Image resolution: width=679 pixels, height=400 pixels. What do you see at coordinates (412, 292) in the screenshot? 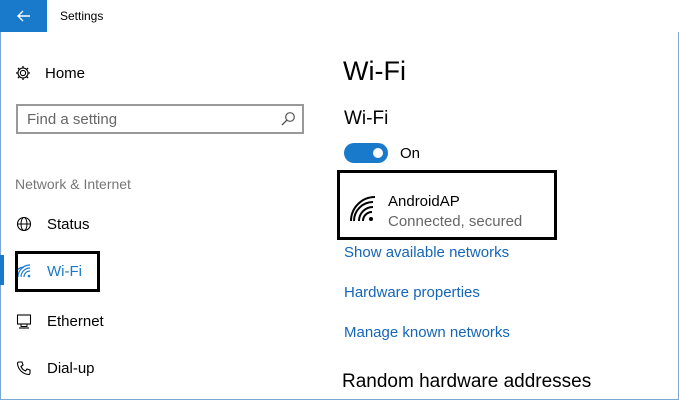
I see `hardware-properties-link: Hardware properties` at bounding box center [412, 292].